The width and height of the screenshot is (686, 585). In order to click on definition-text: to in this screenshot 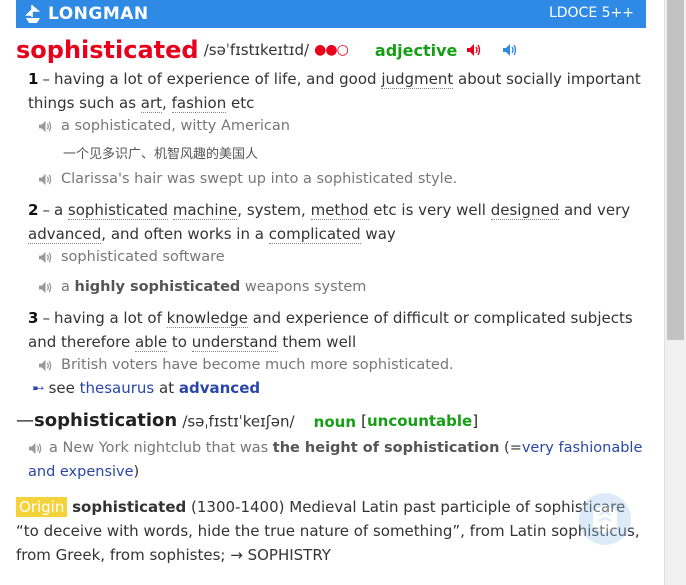, I will do `click(179, 342)`.